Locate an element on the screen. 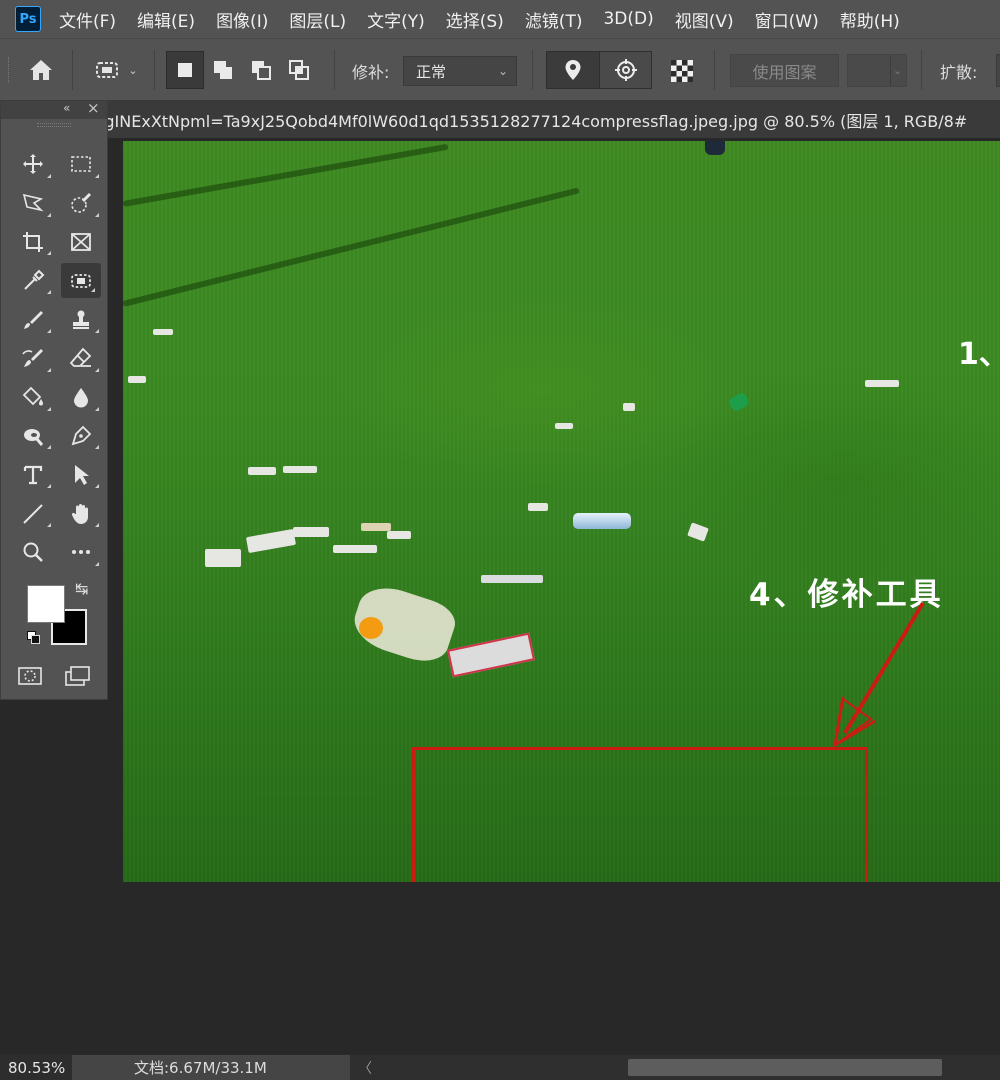 The width and height of the screenshot is (1000, 1080). options-bar-grip is located at coordinates (10, 70).